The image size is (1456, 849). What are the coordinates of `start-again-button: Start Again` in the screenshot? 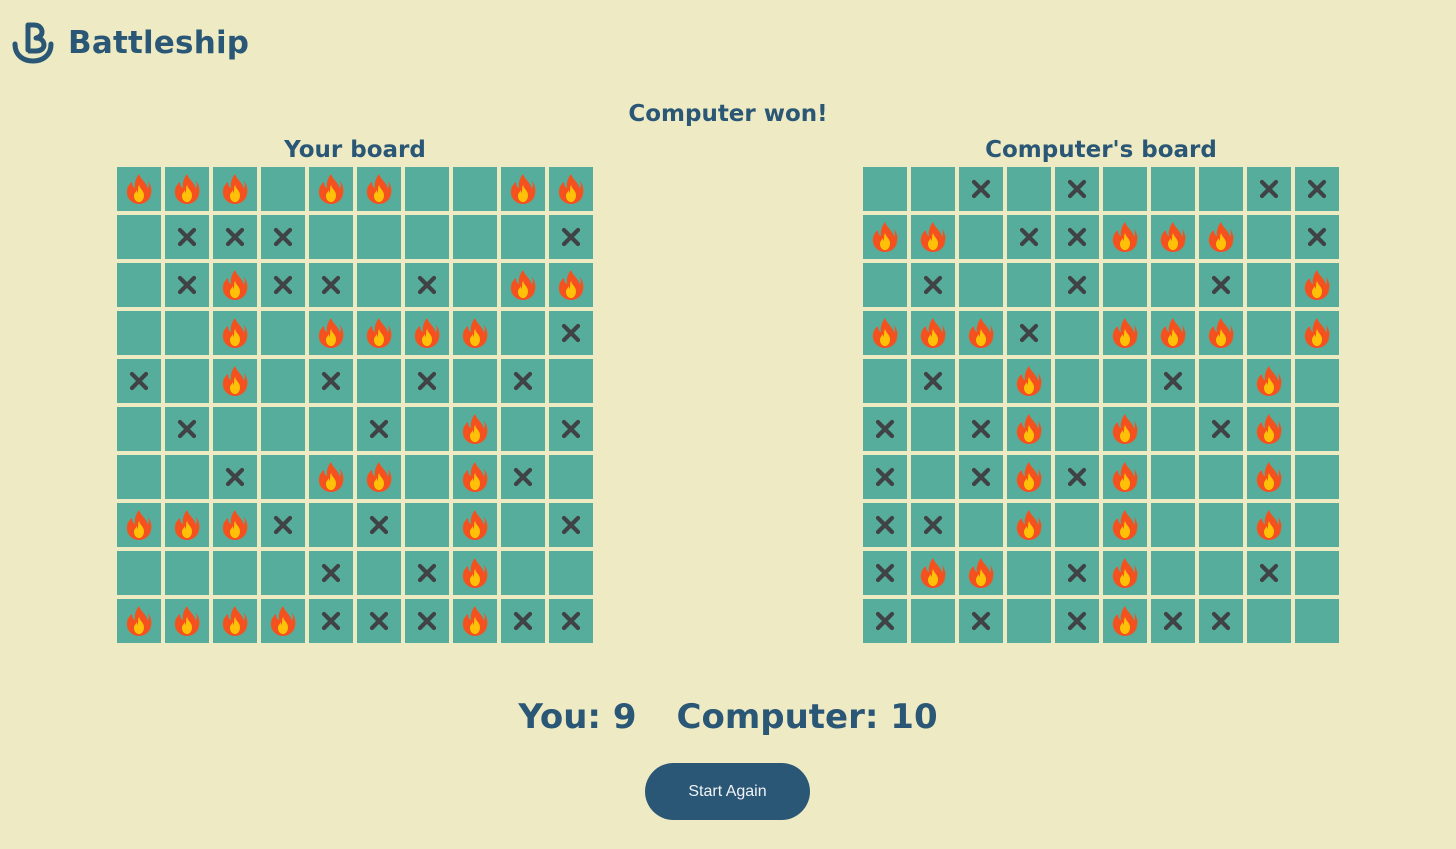 It's located at (727, 791).